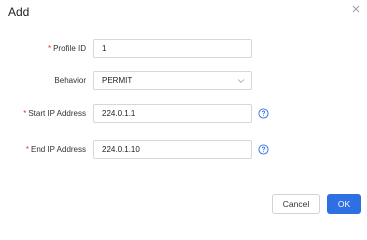  I want to click on behavior-value: PERMIT, so click(117, 80).